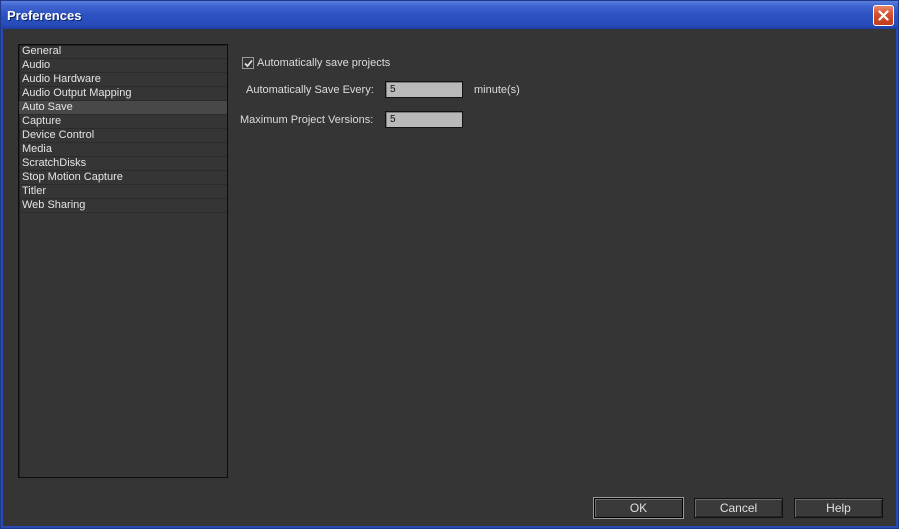 This screenshot has width=899, height=529. Describe the element at coordinates (424, 89) in the screenshot. I see `save-interval-input` at that location.